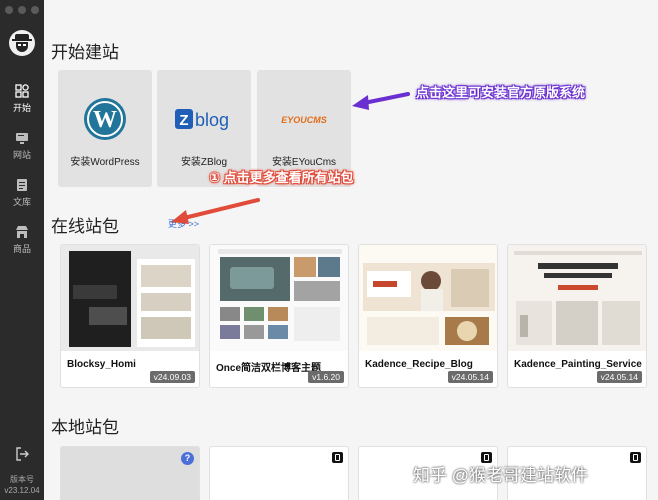 The height and width of the screenshot is (500, 658). I want to click on package-card: Blocksy_Homi v24.09.03, so click(130, 316).